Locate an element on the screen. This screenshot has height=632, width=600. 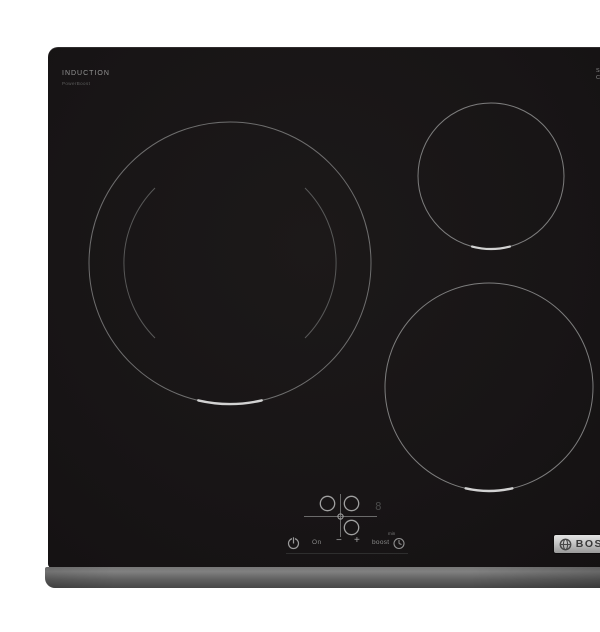
boost-touch-key: boost is located at coordinates (381, 542).